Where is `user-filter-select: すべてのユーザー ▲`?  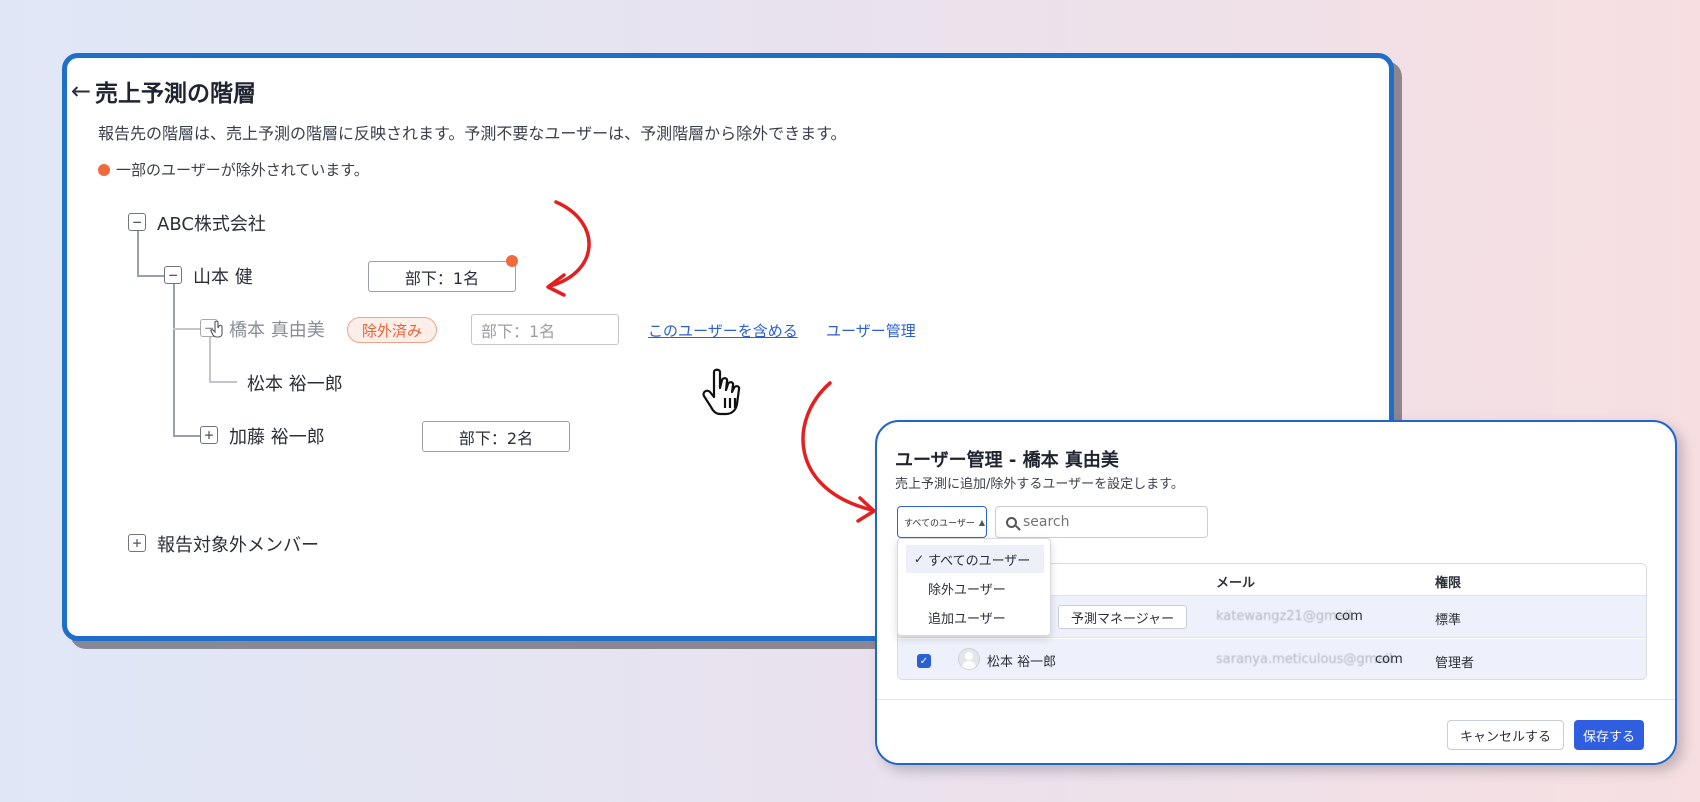
user-filter-select: すべてのユーザー ▲ is located at coordinates (942, 522).